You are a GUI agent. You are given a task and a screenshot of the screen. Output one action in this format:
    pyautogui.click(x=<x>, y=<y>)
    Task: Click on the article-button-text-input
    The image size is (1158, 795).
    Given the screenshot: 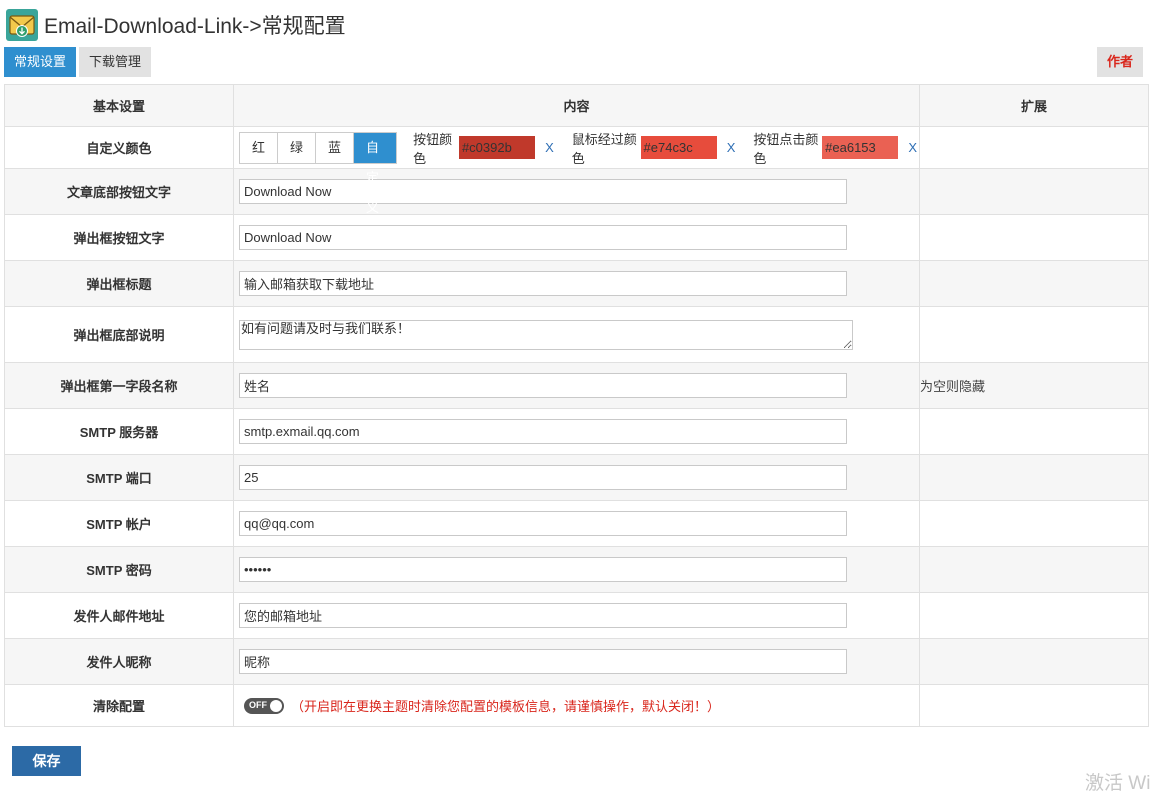 What is the action you would take?
    pyautogui.click(x=543, y=191)
    